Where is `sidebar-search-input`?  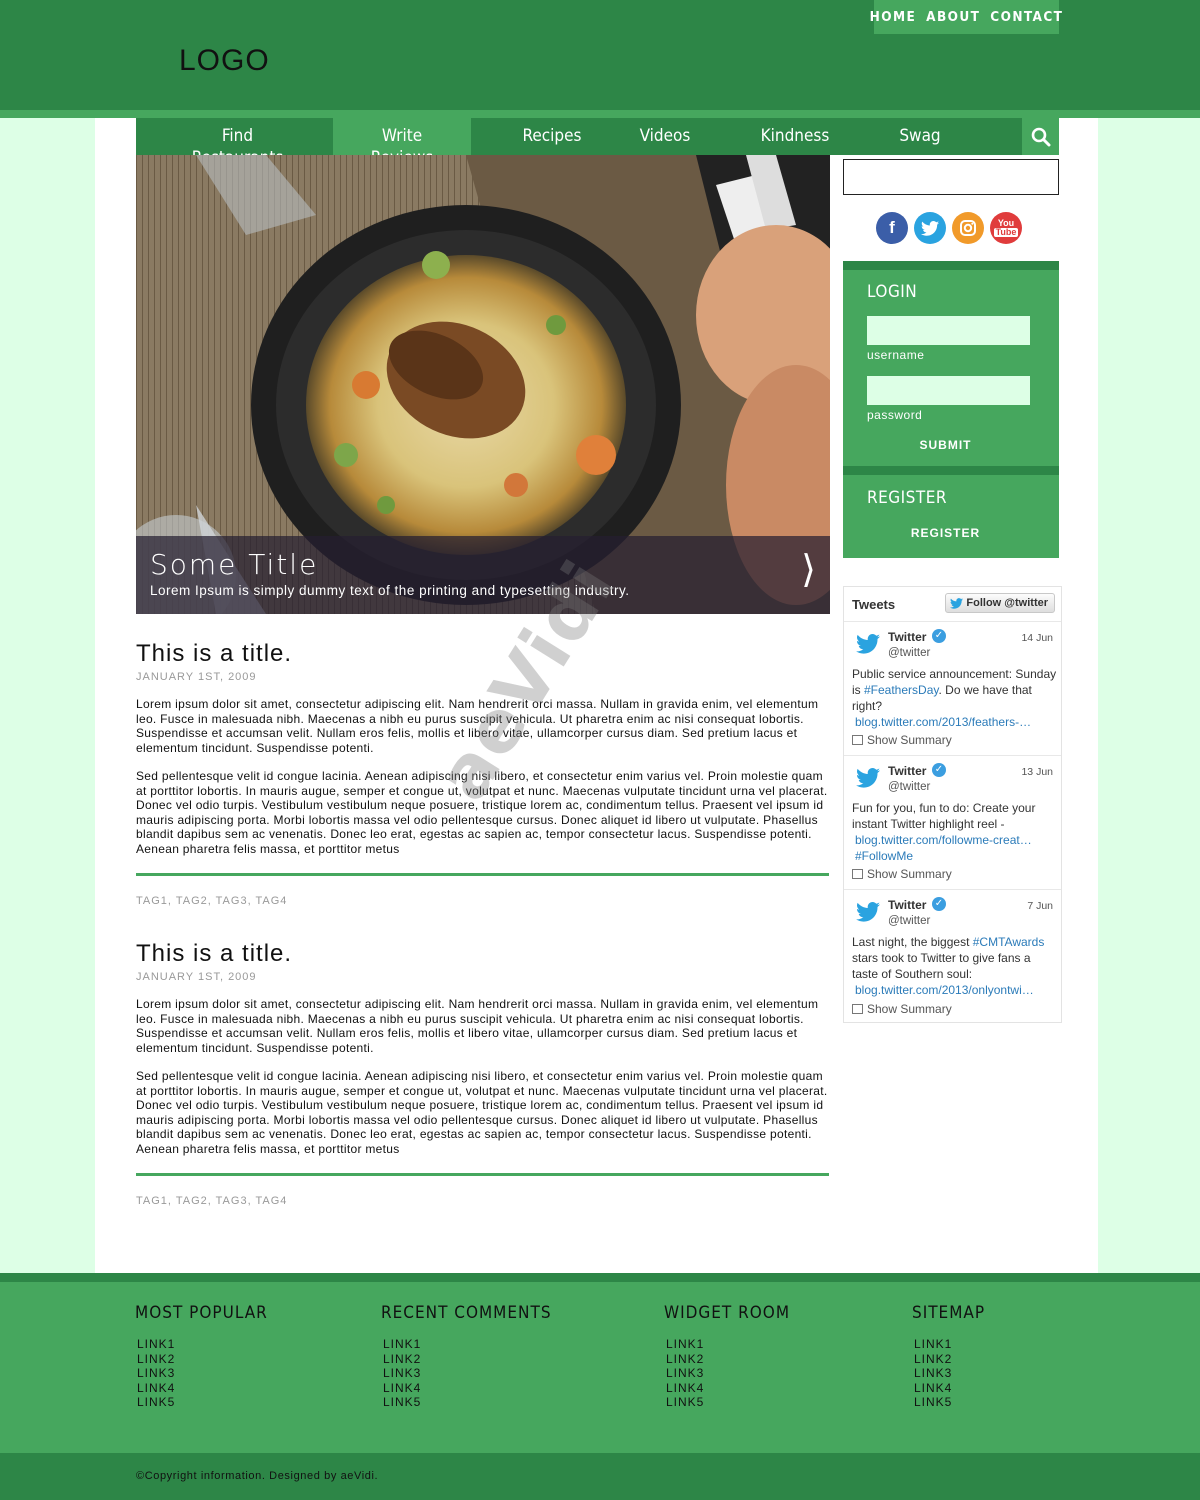
sidebar-search-input is located at coordinates (951, 177).